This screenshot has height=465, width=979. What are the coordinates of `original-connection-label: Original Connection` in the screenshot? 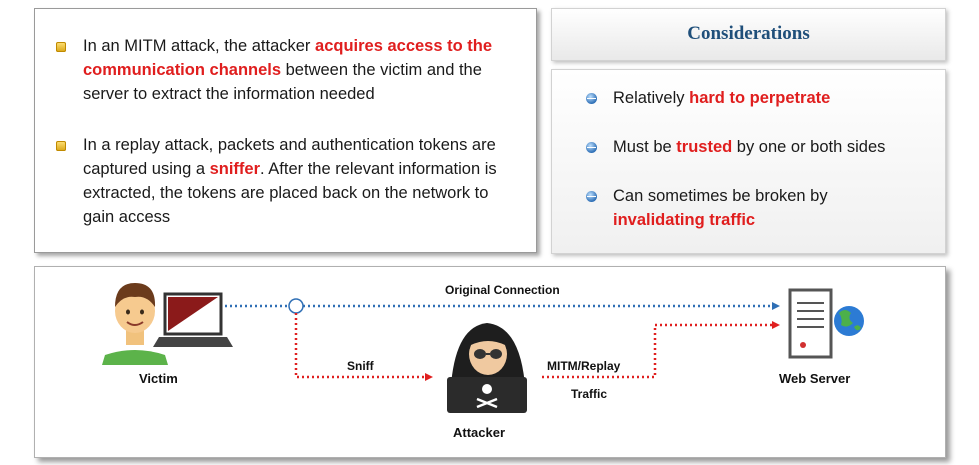 It's located at (502, 290).